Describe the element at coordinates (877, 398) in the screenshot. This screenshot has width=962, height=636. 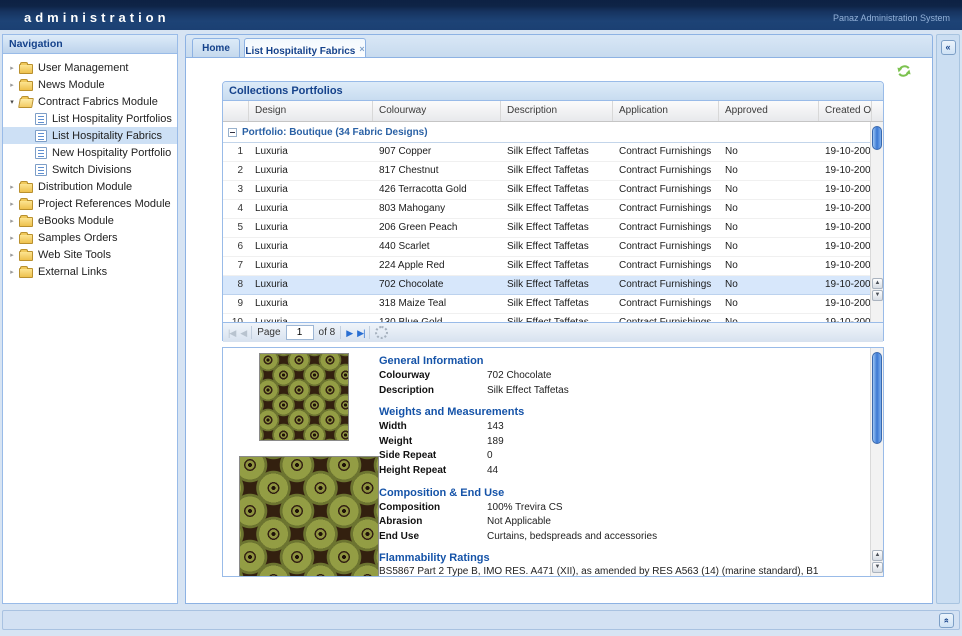
I see `detail-scrollbar-thumb` at that location.